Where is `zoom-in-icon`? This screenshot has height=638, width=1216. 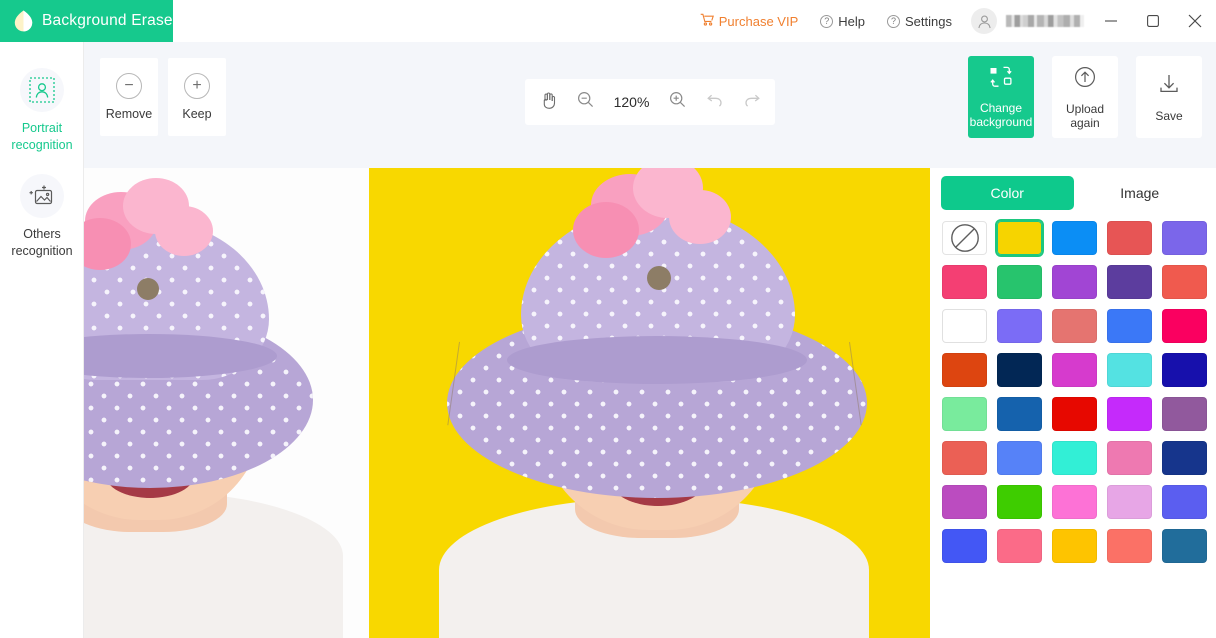 zoom-in-icon is located at coordinates (677, 102).